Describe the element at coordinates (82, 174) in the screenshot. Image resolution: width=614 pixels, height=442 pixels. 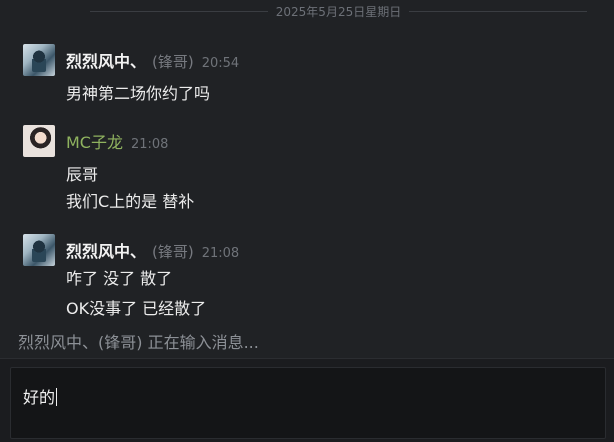
I see `message-text: 辰哥` at that location.